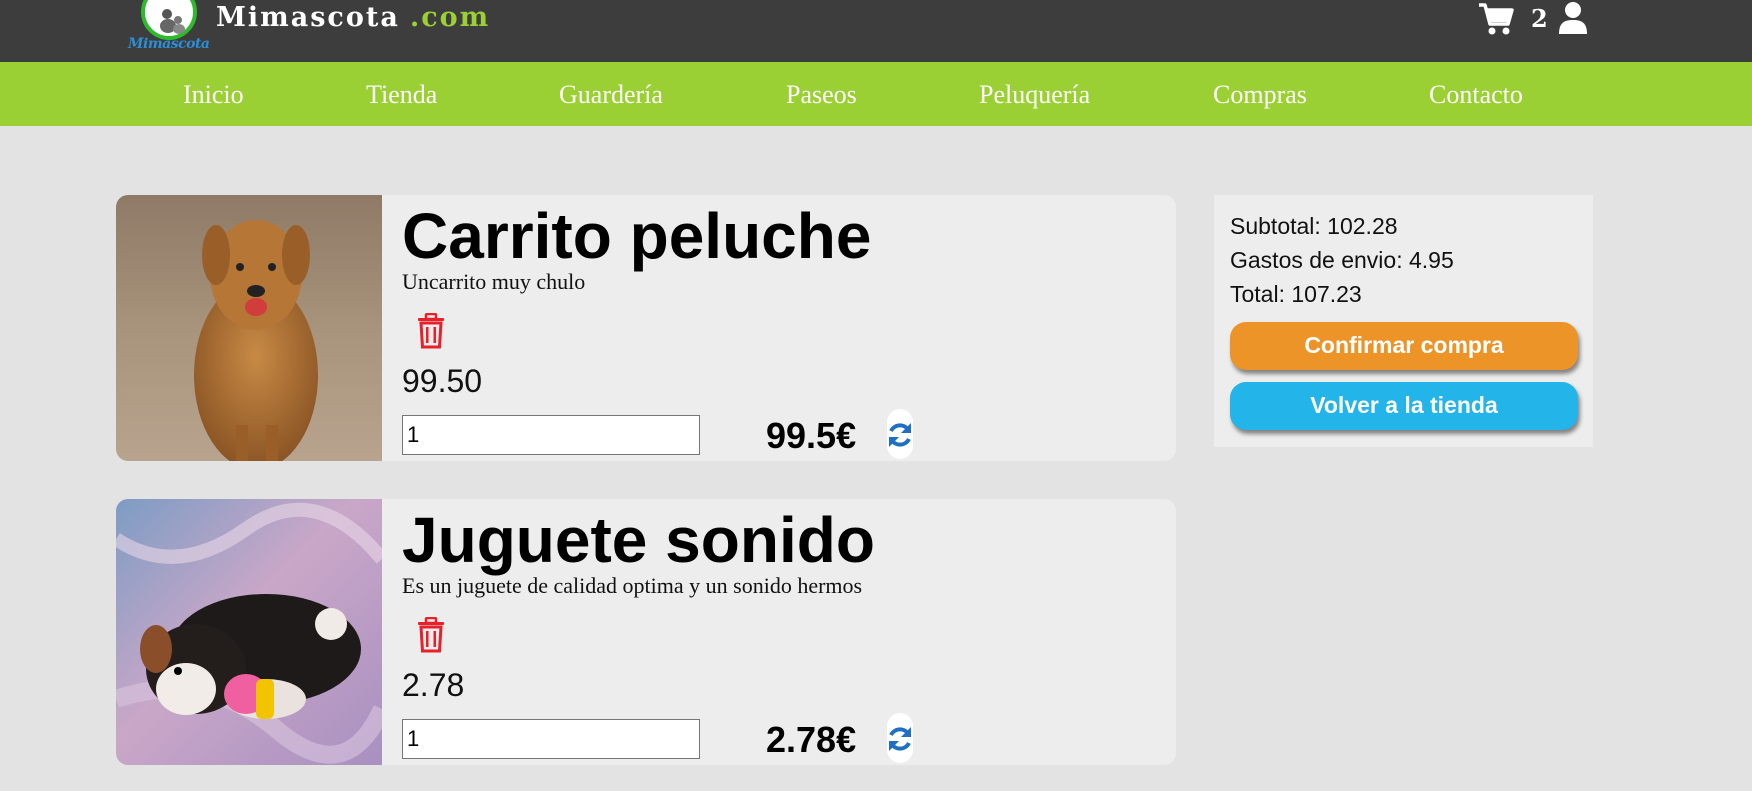 The height and width of the screenshot is (791, 1752). Describe the element at coordinates (172, 21) in the screenshot. I see `pets-logo-icon` at that location.